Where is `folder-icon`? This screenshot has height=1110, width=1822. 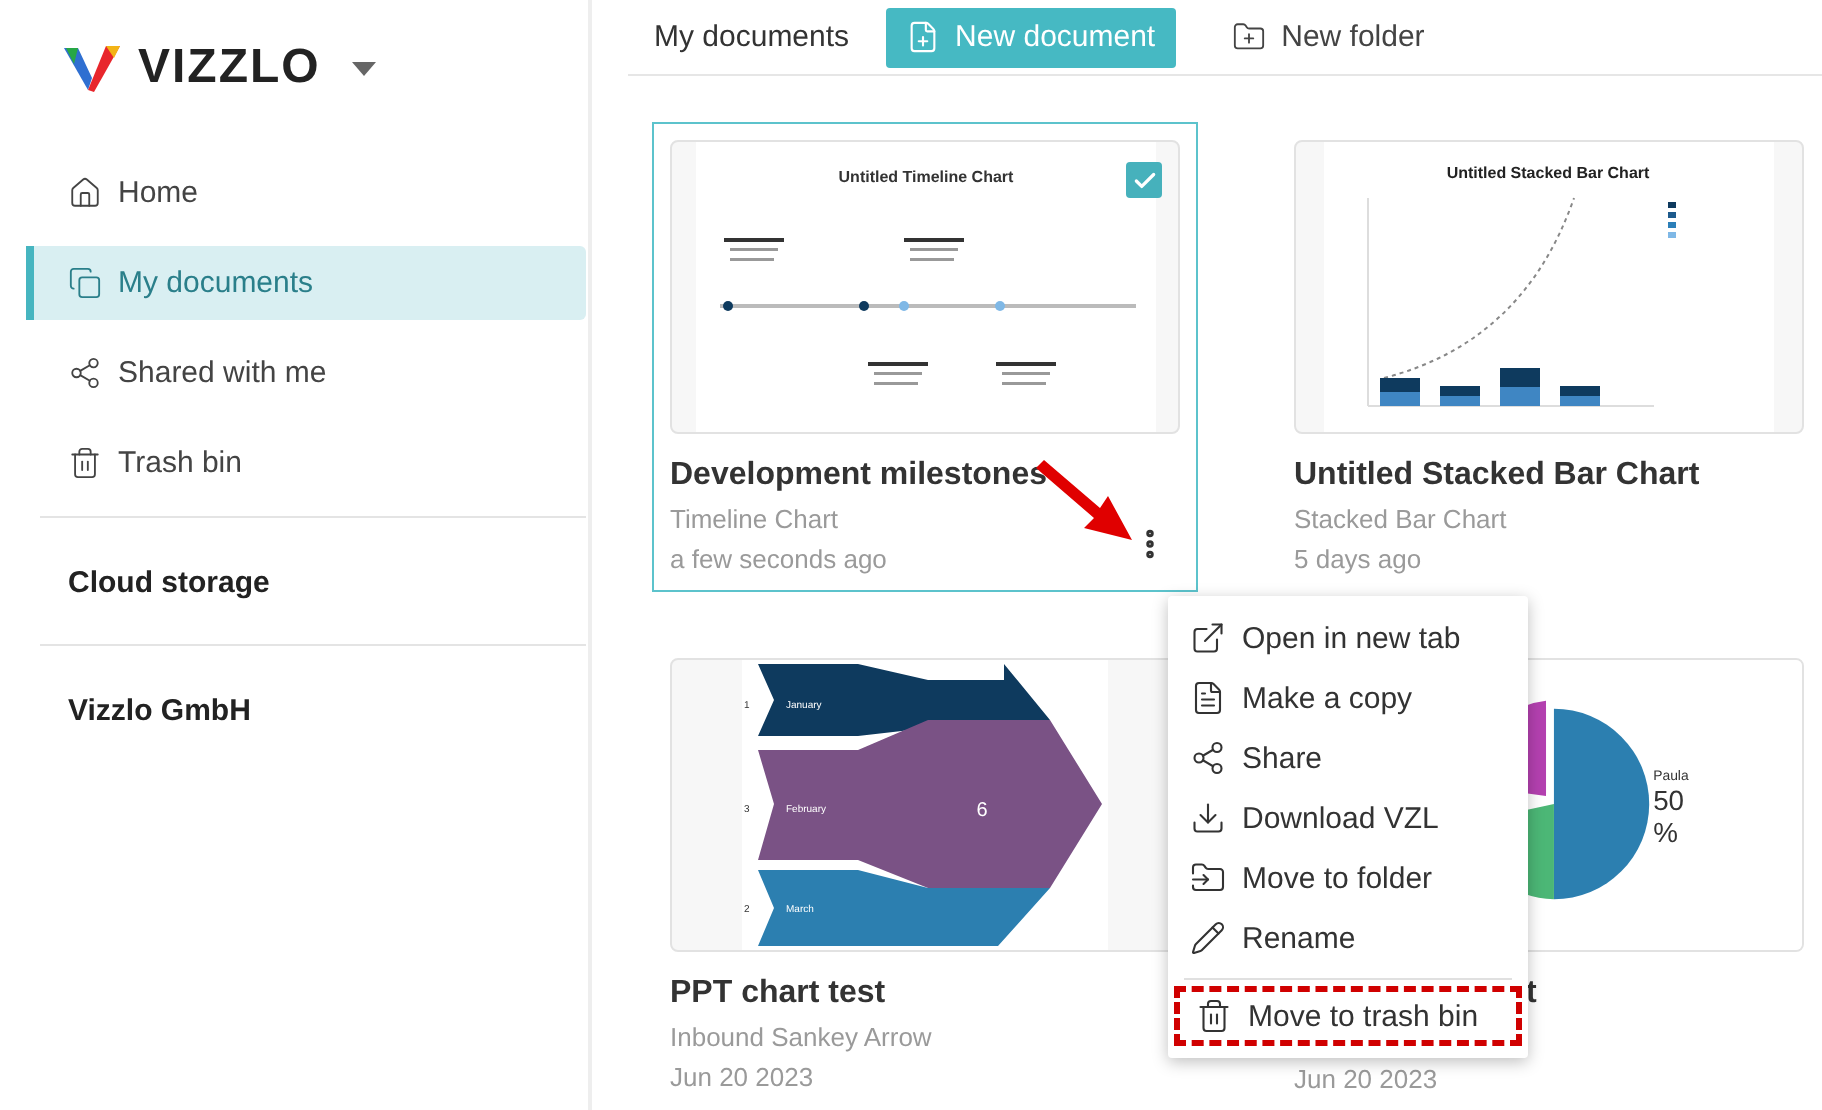
folder-icon is located at coordinates (1208, 878).